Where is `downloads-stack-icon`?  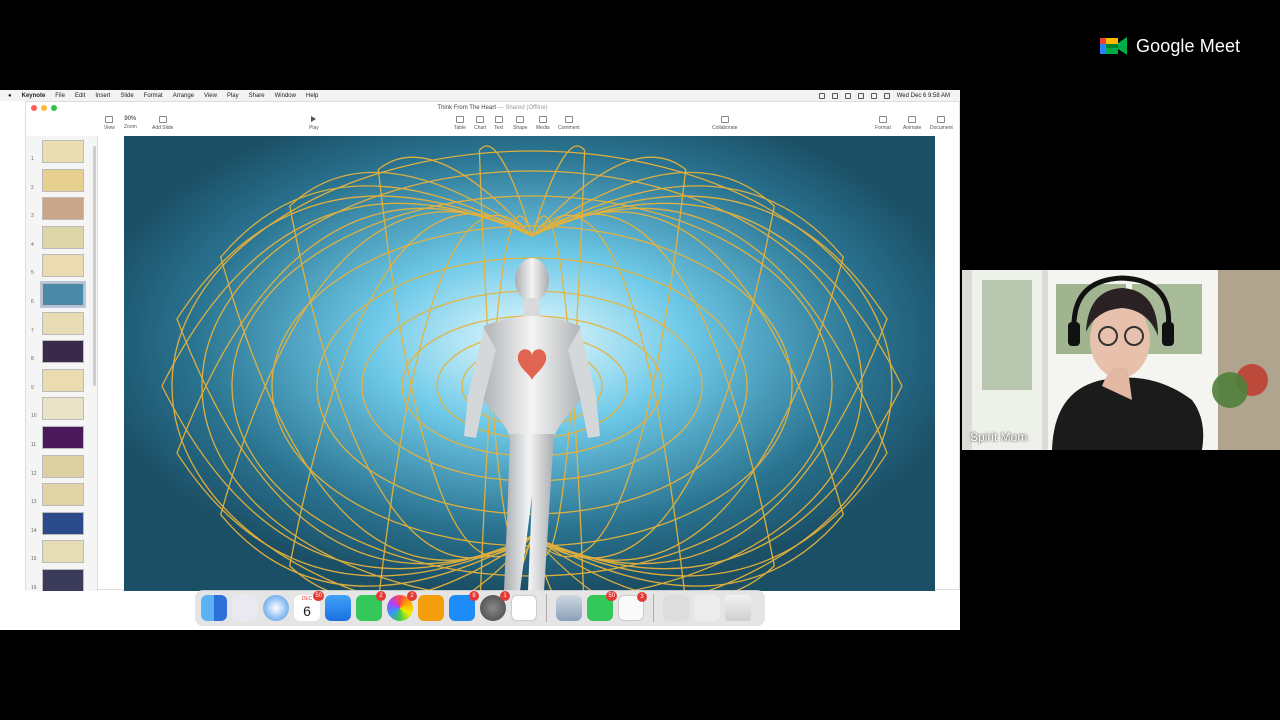 downloads-stack-icon is located at coordinates (676, 608).